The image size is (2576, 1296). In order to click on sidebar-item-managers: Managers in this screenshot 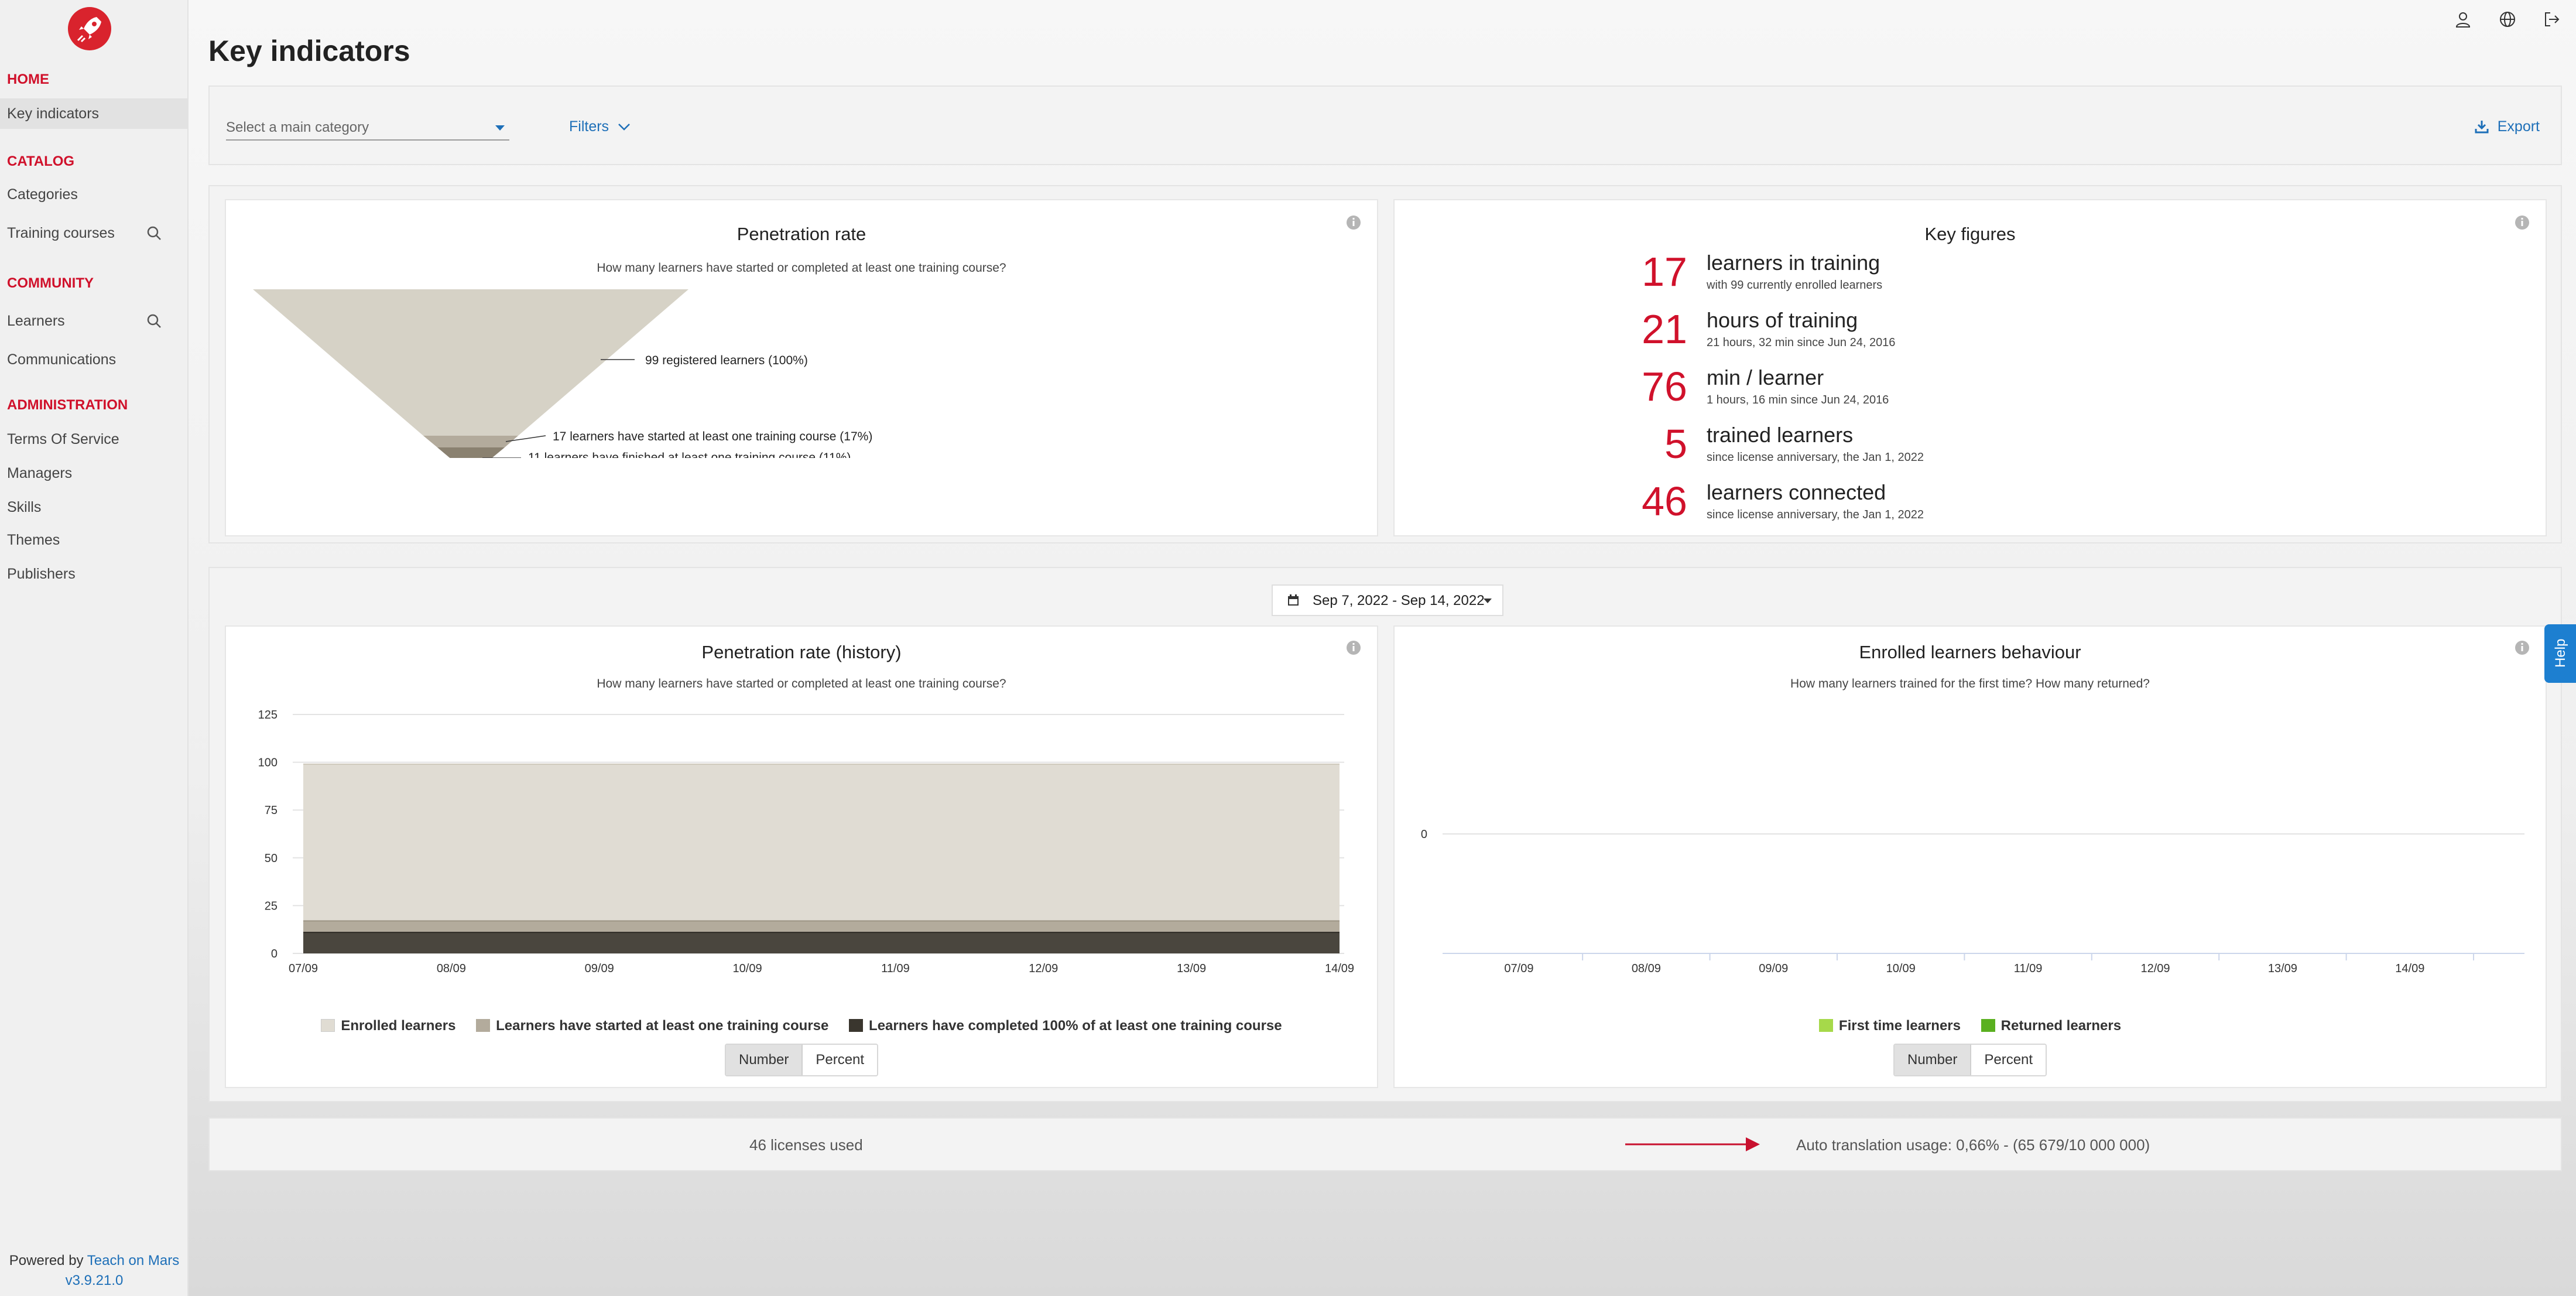, I will do `click(94, 473)`.